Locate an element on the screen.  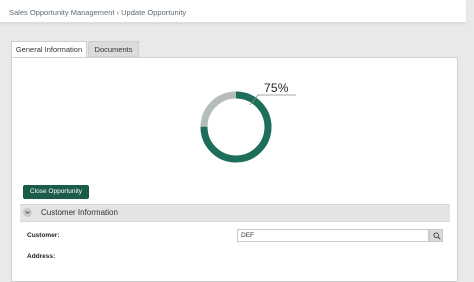
section-title: Customer Information is located at coordinates (79, 212).